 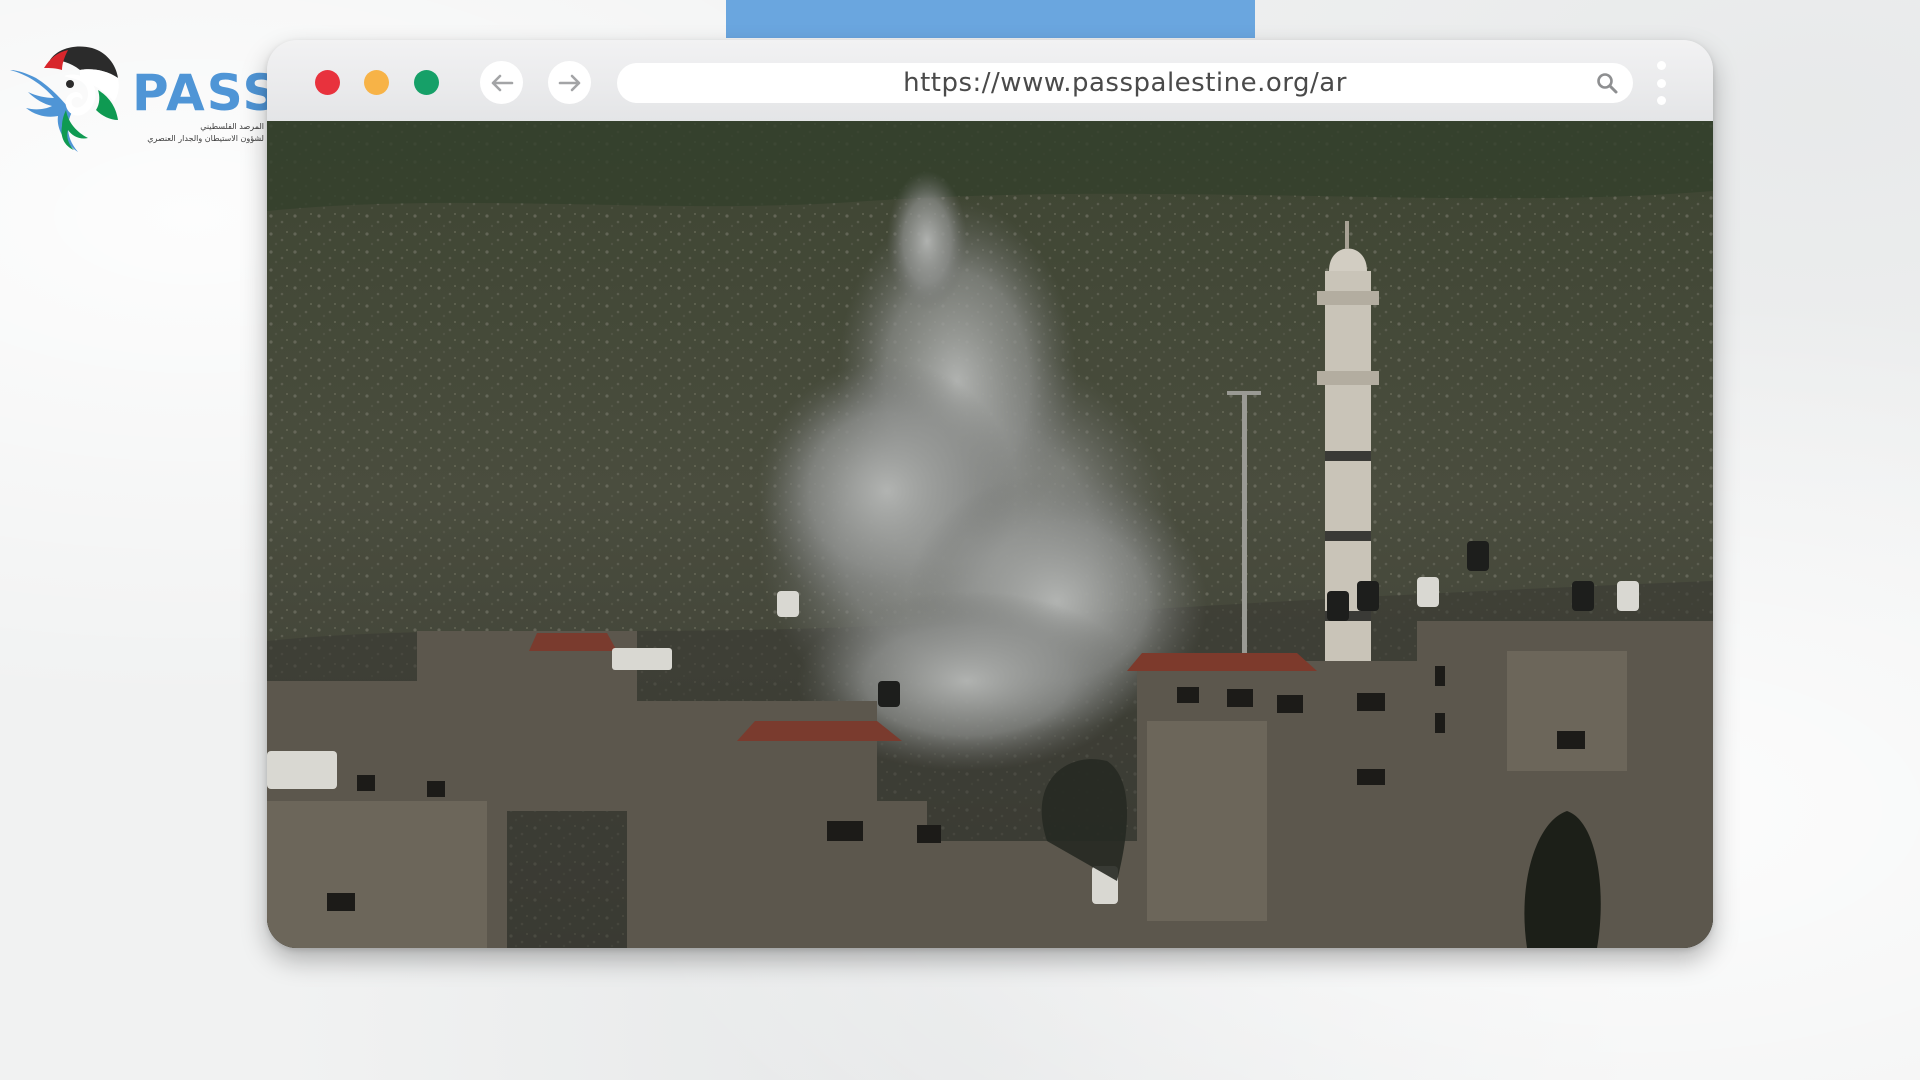 What do you see at coordinates (990, 19) in the screenshot?
I see `top-accent-strip` at bounding box center [990, 19].